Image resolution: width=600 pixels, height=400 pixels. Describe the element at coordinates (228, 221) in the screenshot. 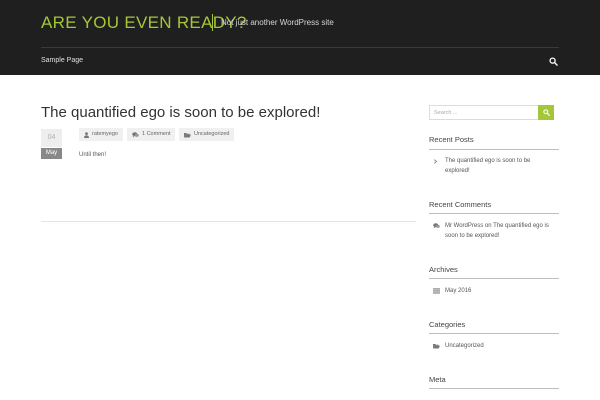

I see `post-divider` at that location.